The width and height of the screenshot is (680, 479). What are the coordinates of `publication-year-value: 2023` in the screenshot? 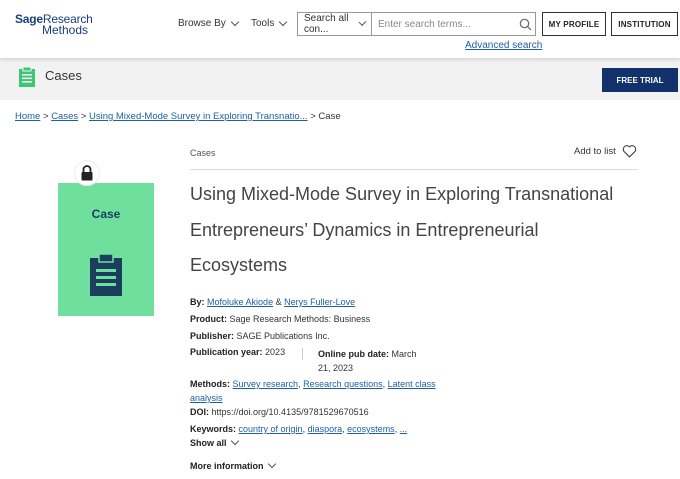 It's located at (275, 352).